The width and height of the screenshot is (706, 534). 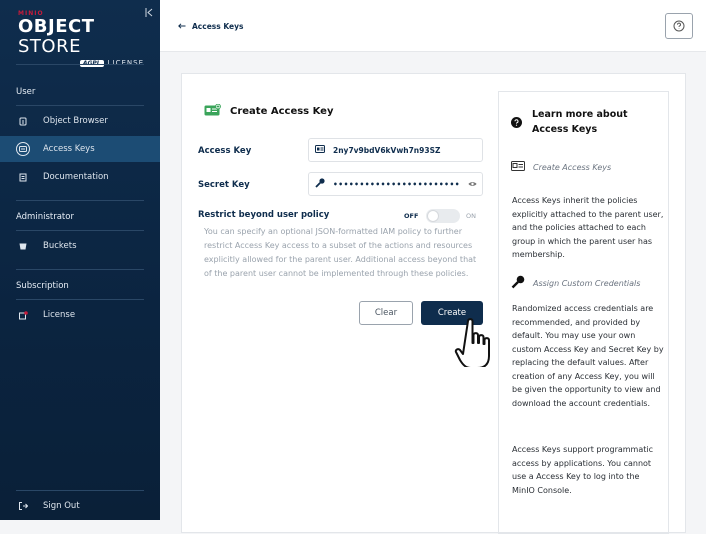 I want to click on license-icon, so click(x=23, y=315).